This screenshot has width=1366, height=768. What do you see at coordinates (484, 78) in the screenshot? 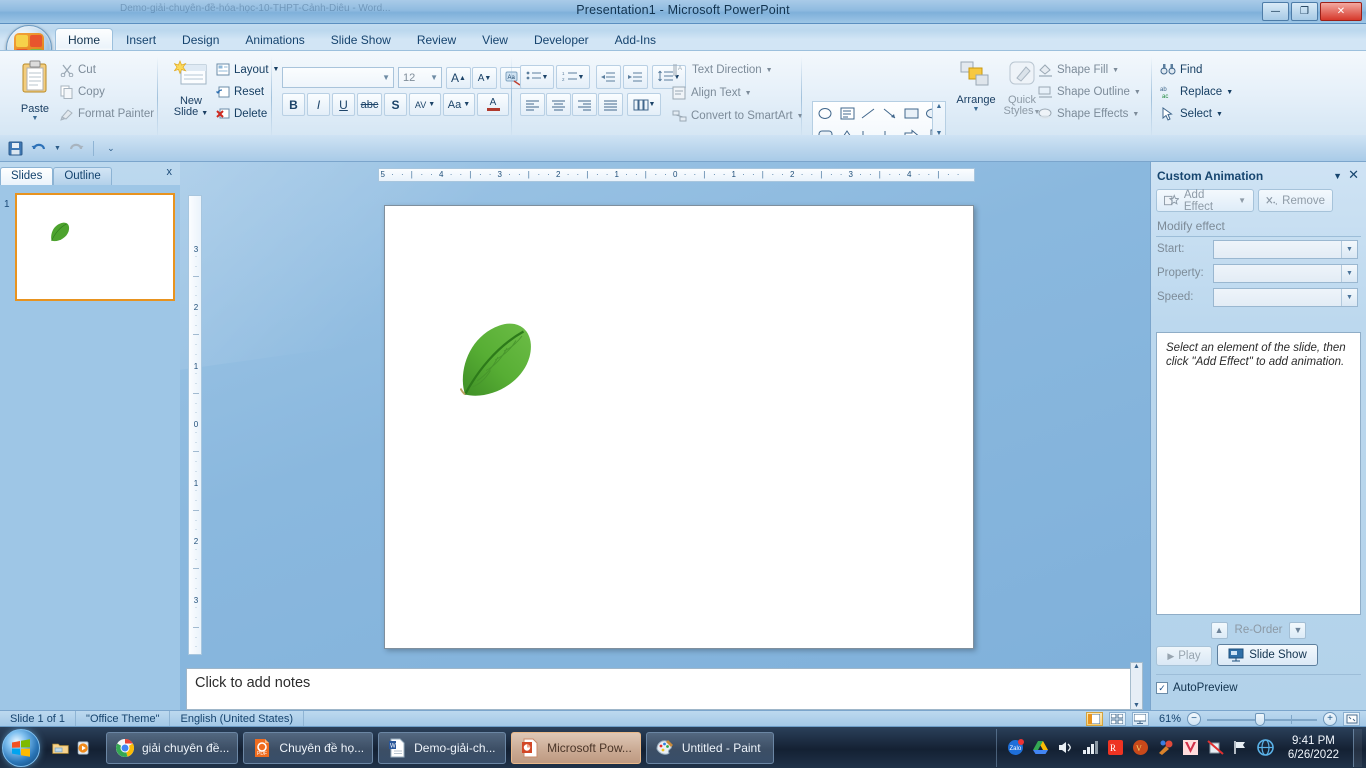
I see `shrink-font-button: A ▼` at bounding box center [484, 78].